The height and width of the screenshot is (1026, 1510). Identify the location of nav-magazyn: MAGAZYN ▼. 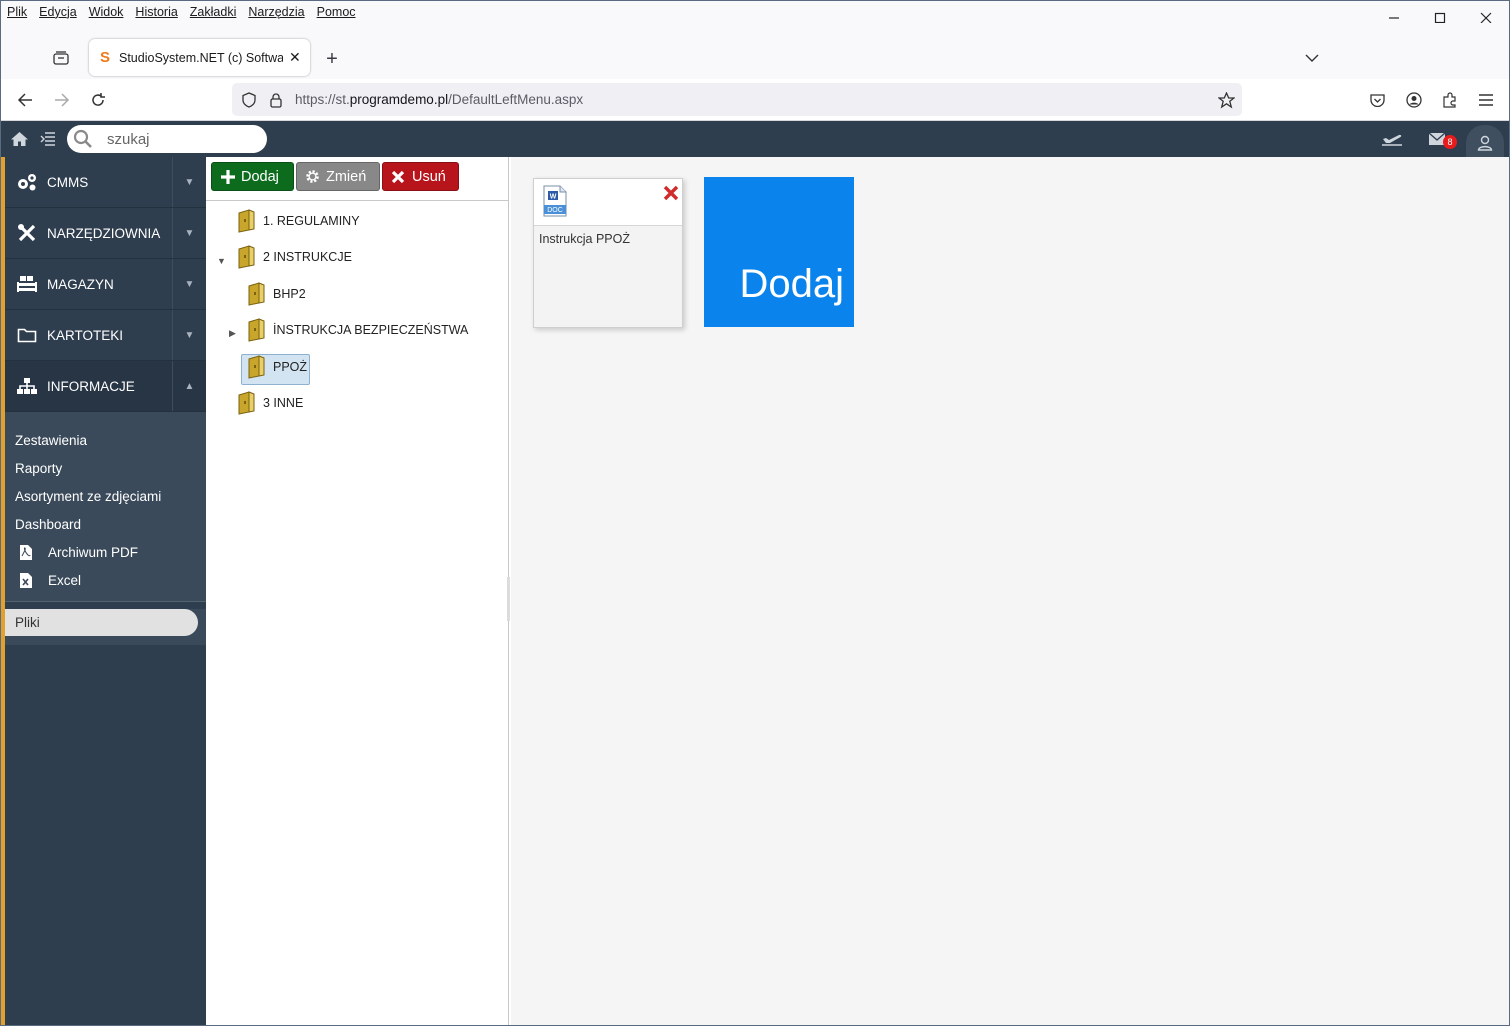
(105, 284).